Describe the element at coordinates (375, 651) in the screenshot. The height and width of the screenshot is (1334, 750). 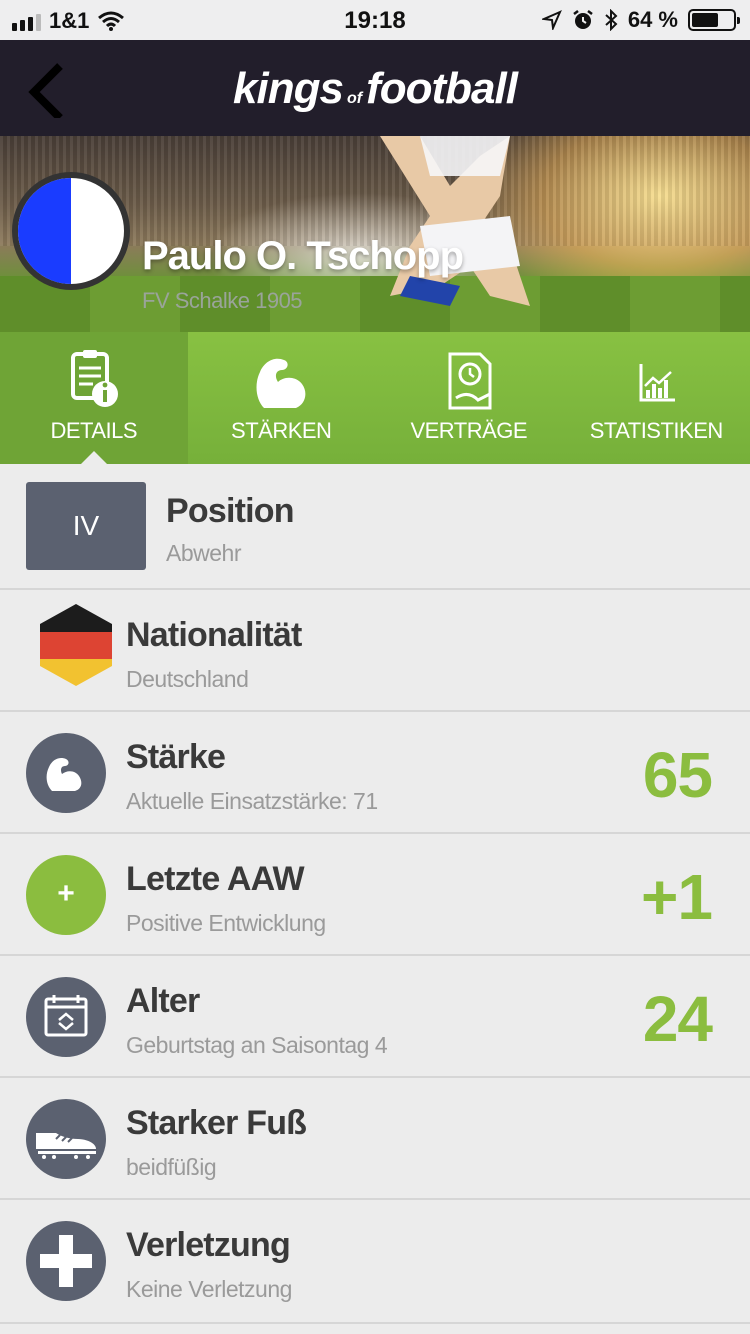
I see `list-item-nationality: Nationalität Deutschland` at that location.